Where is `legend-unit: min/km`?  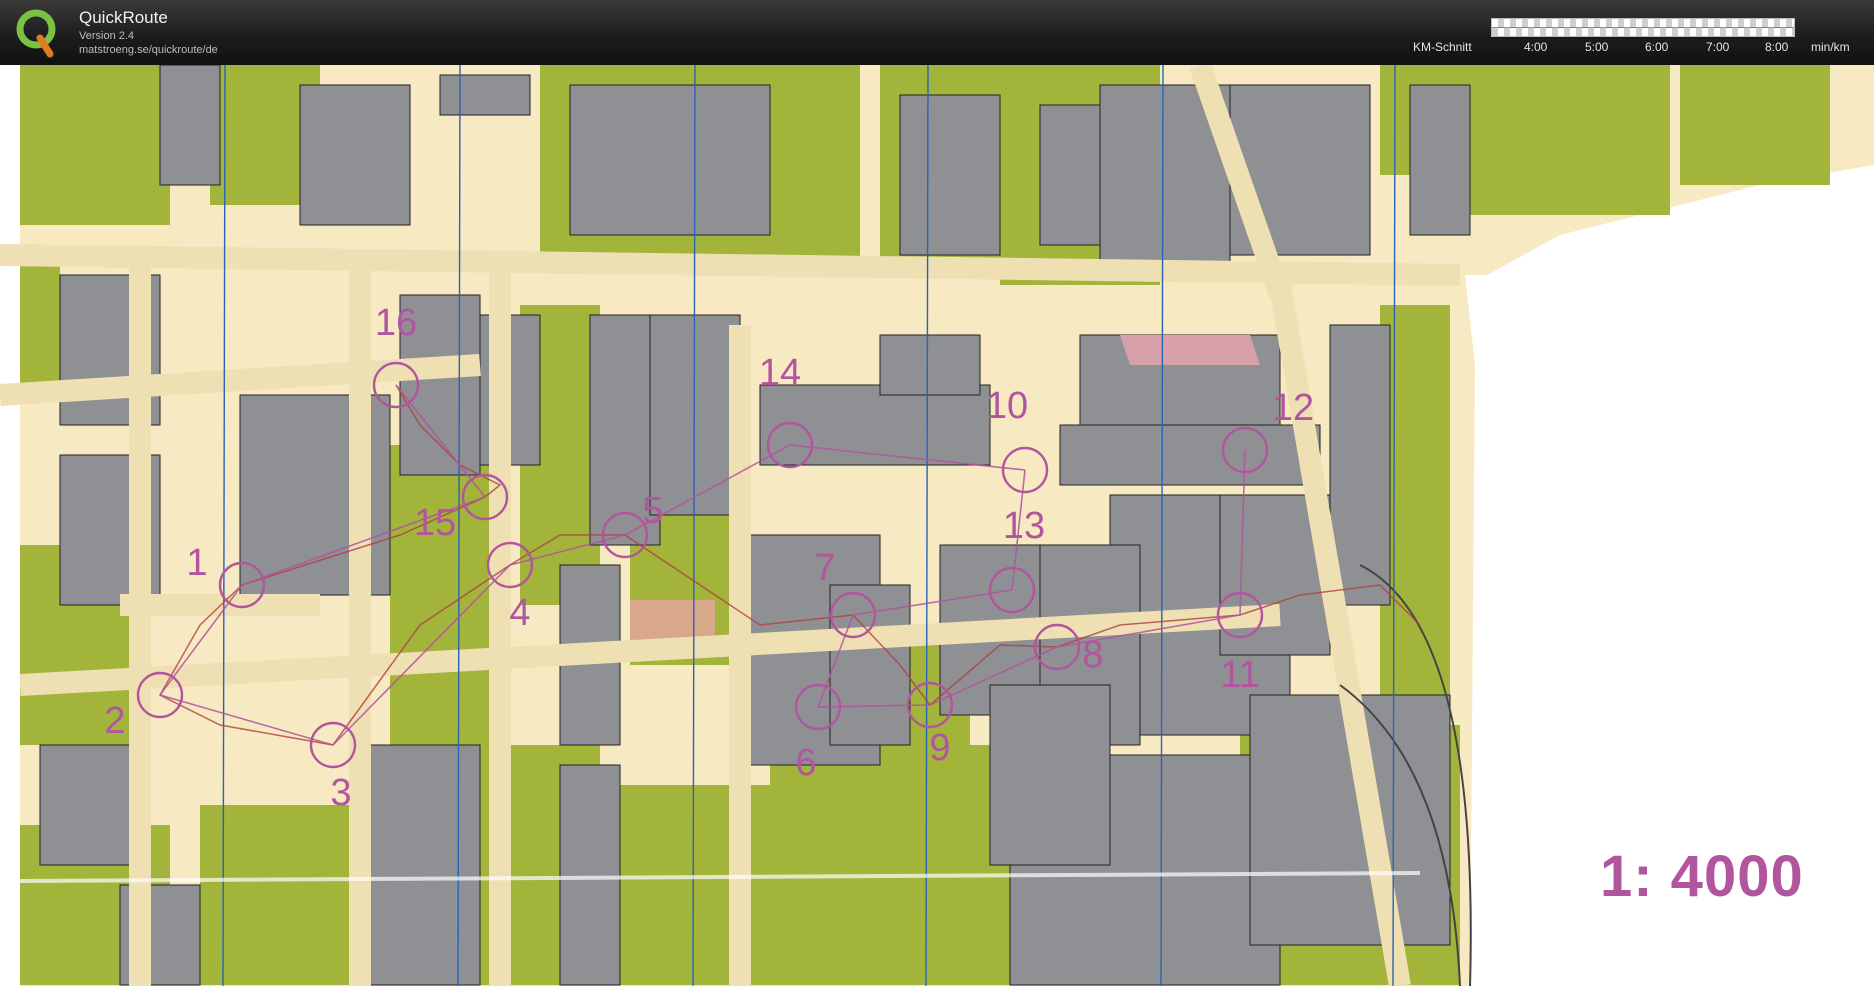
legend-unit: min/km is located at coordinates (1830, 47).